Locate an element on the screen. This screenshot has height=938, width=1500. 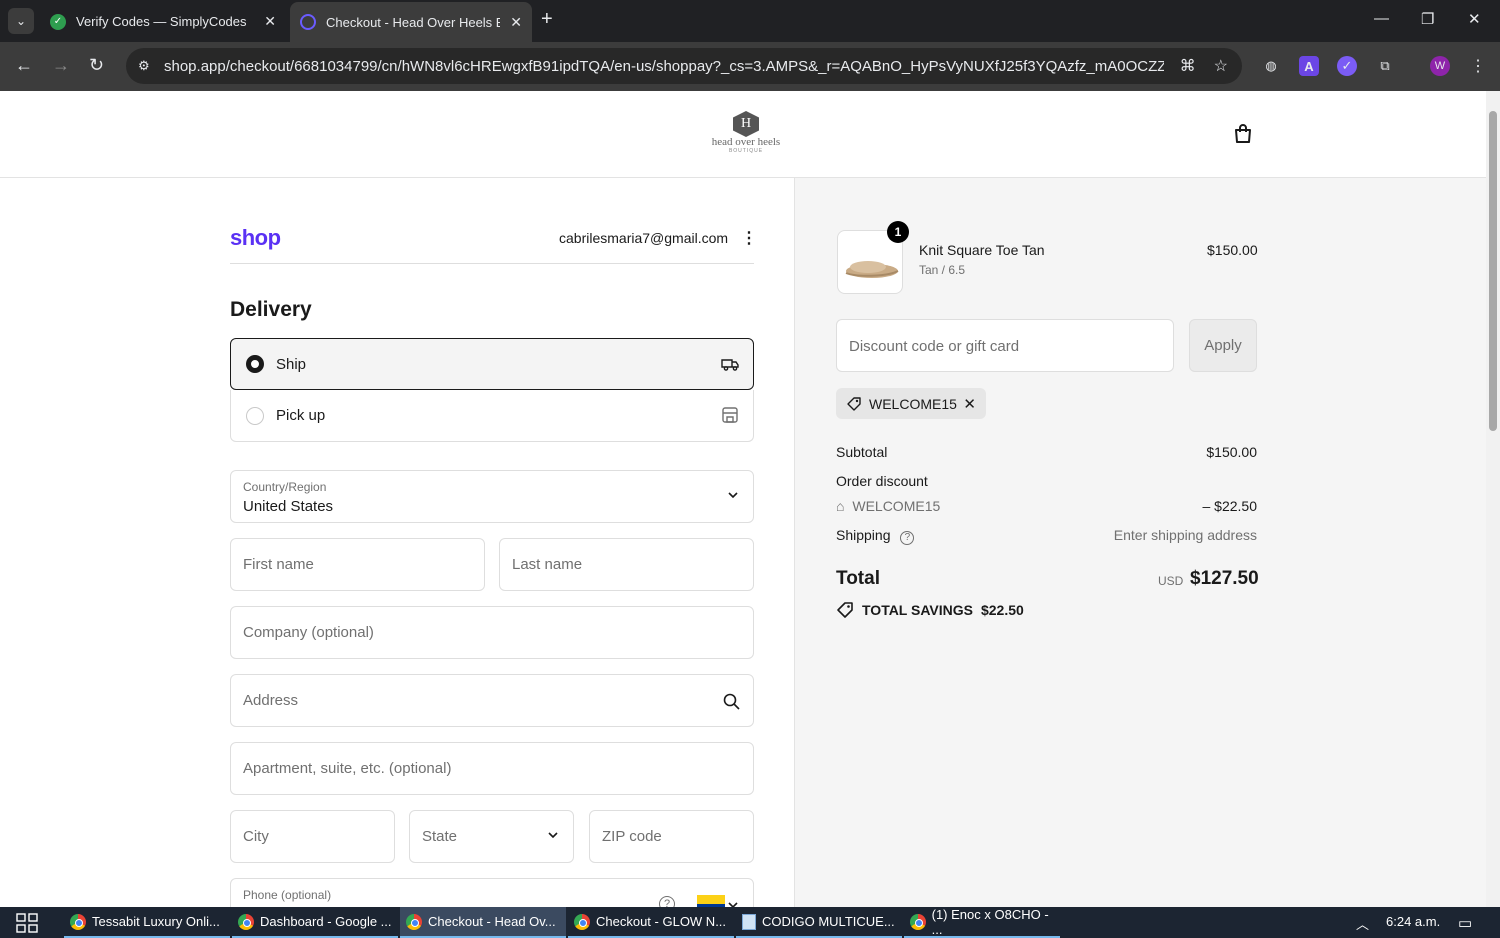
tab-title: Checkout - Head Over Heels Bo is located at coordinates (413, 22).